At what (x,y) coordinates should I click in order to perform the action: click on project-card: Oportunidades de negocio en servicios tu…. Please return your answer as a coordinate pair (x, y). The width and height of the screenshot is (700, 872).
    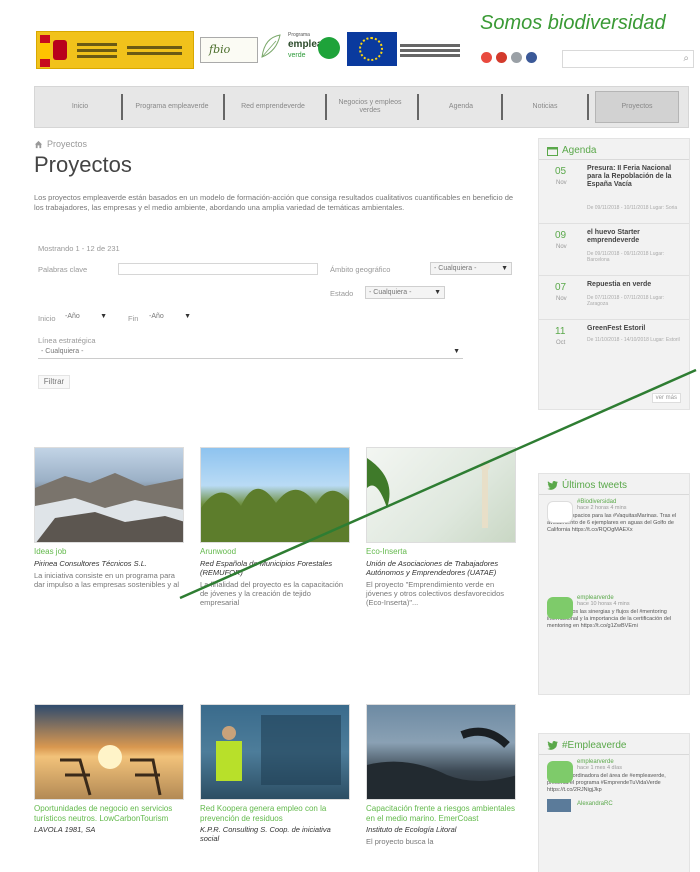
    Looking at the image, I should click on (109, 769).